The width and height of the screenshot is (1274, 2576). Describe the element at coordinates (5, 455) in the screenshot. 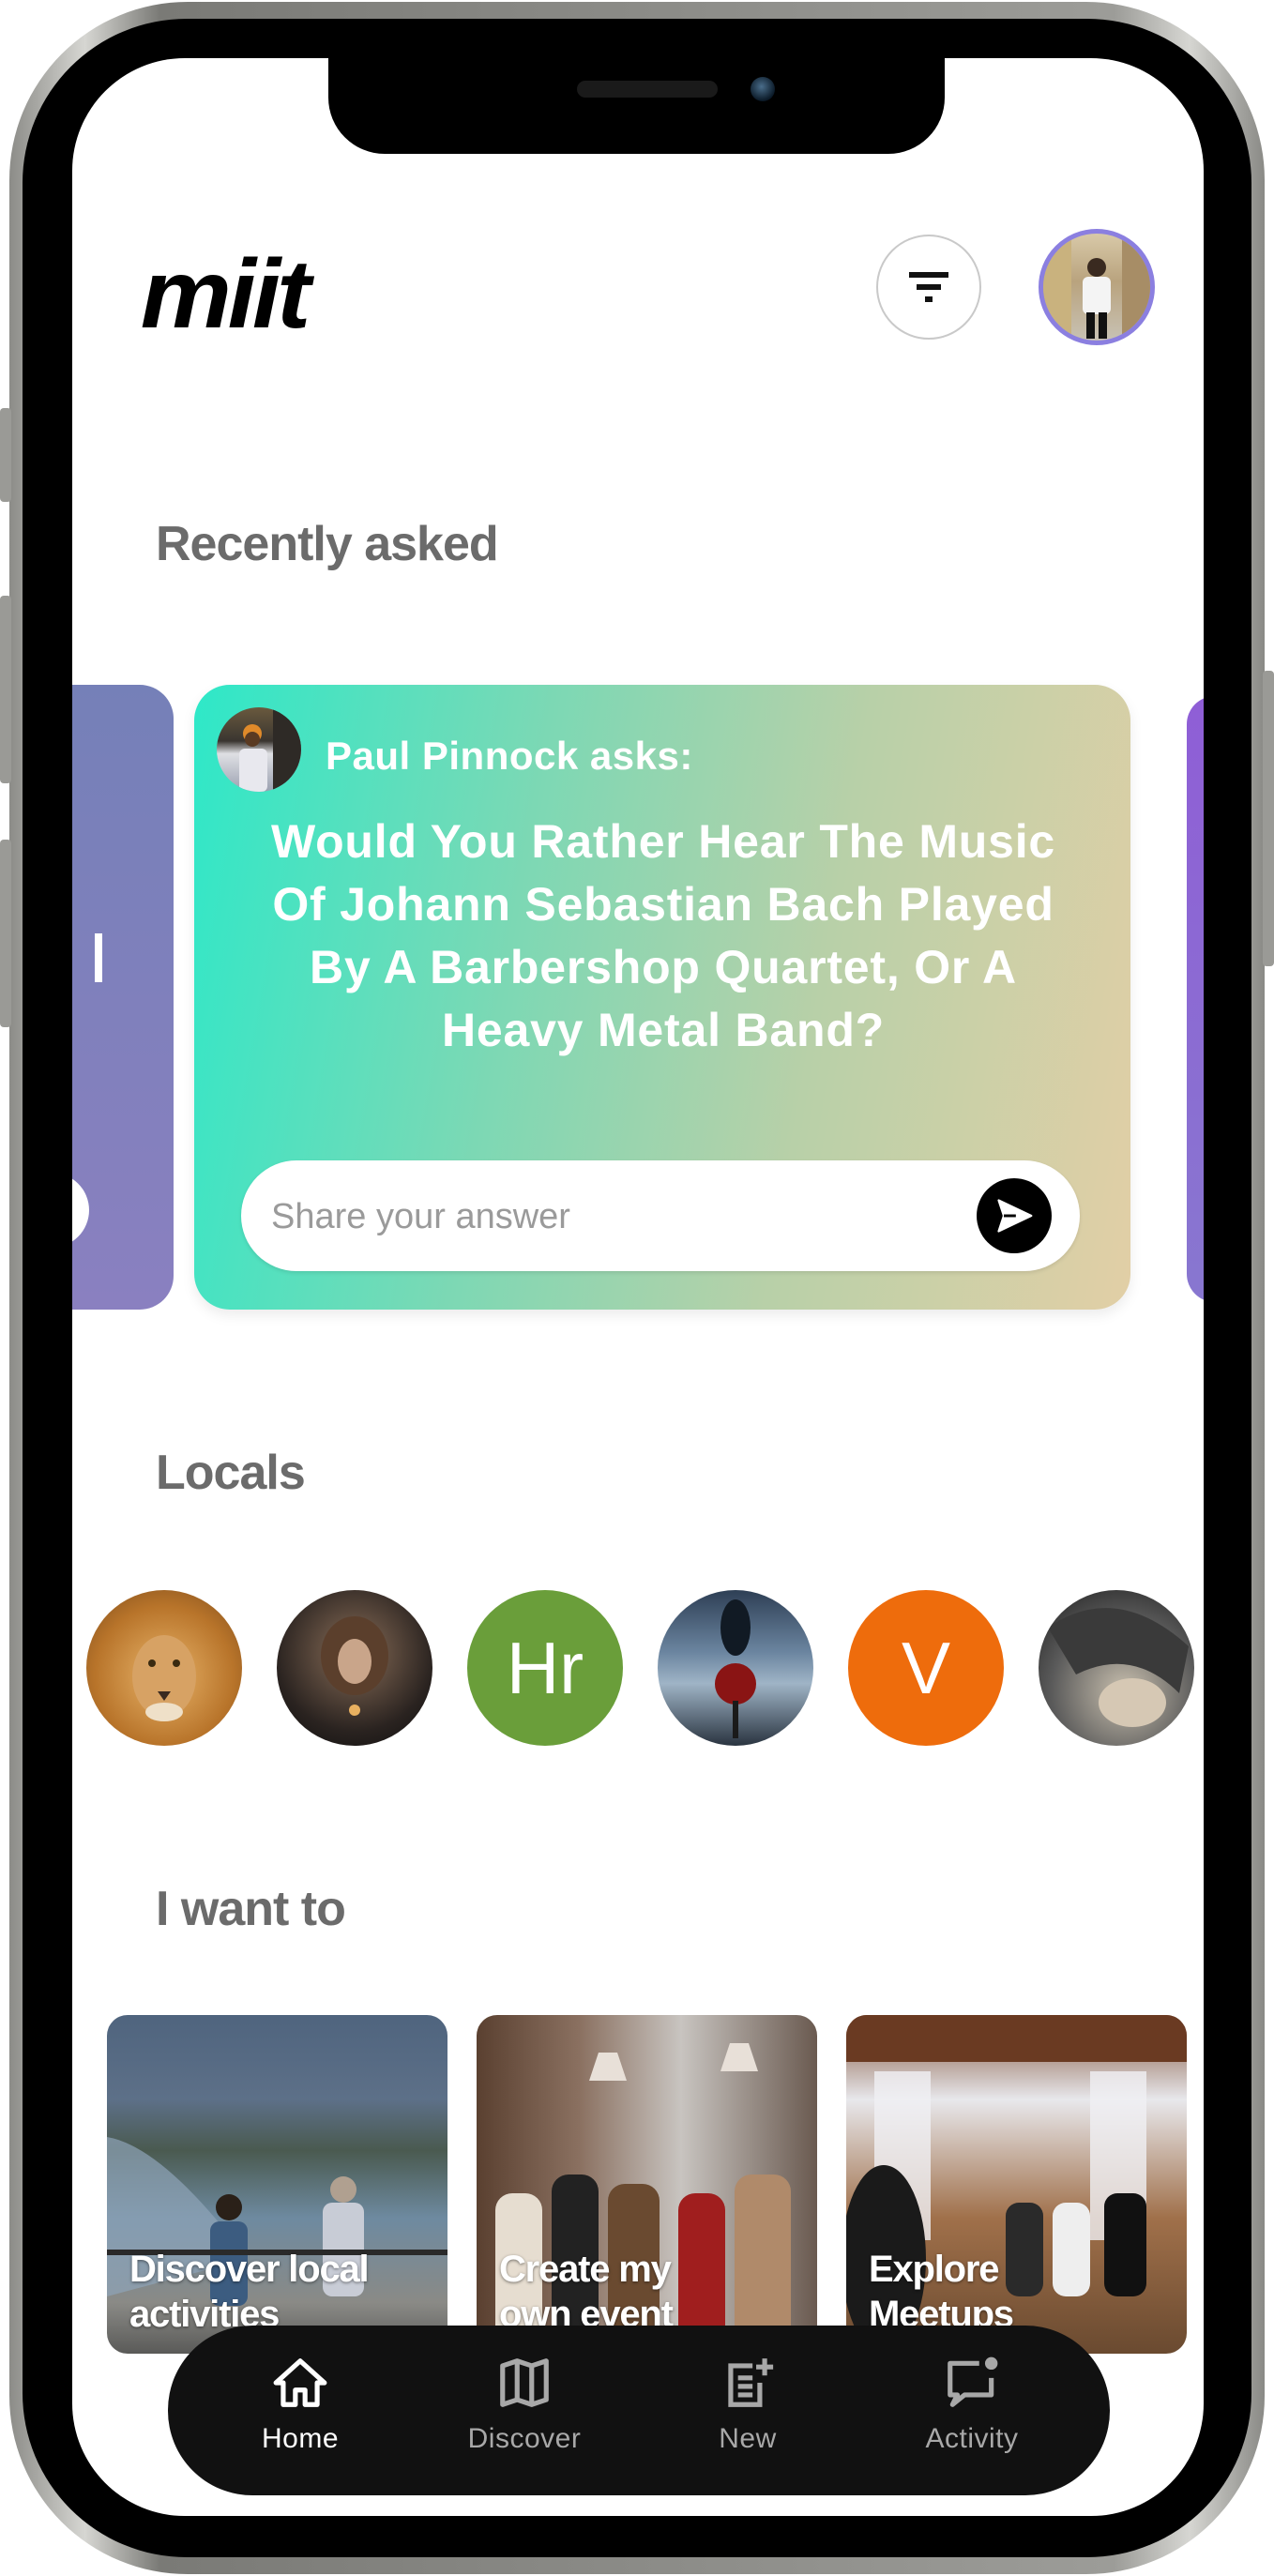

I see `mute-switch` at that location.